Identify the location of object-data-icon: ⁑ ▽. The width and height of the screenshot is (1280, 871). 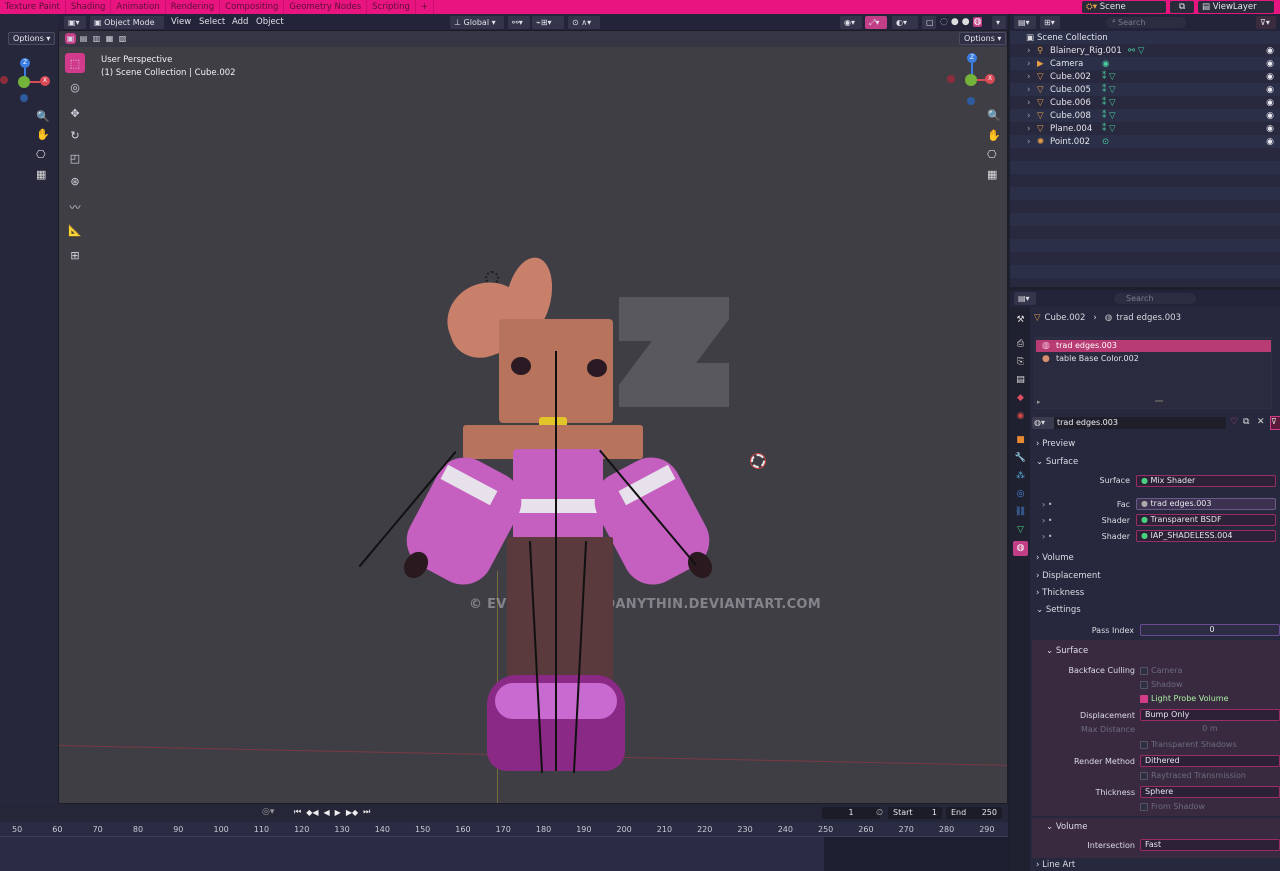
(1109, 90).